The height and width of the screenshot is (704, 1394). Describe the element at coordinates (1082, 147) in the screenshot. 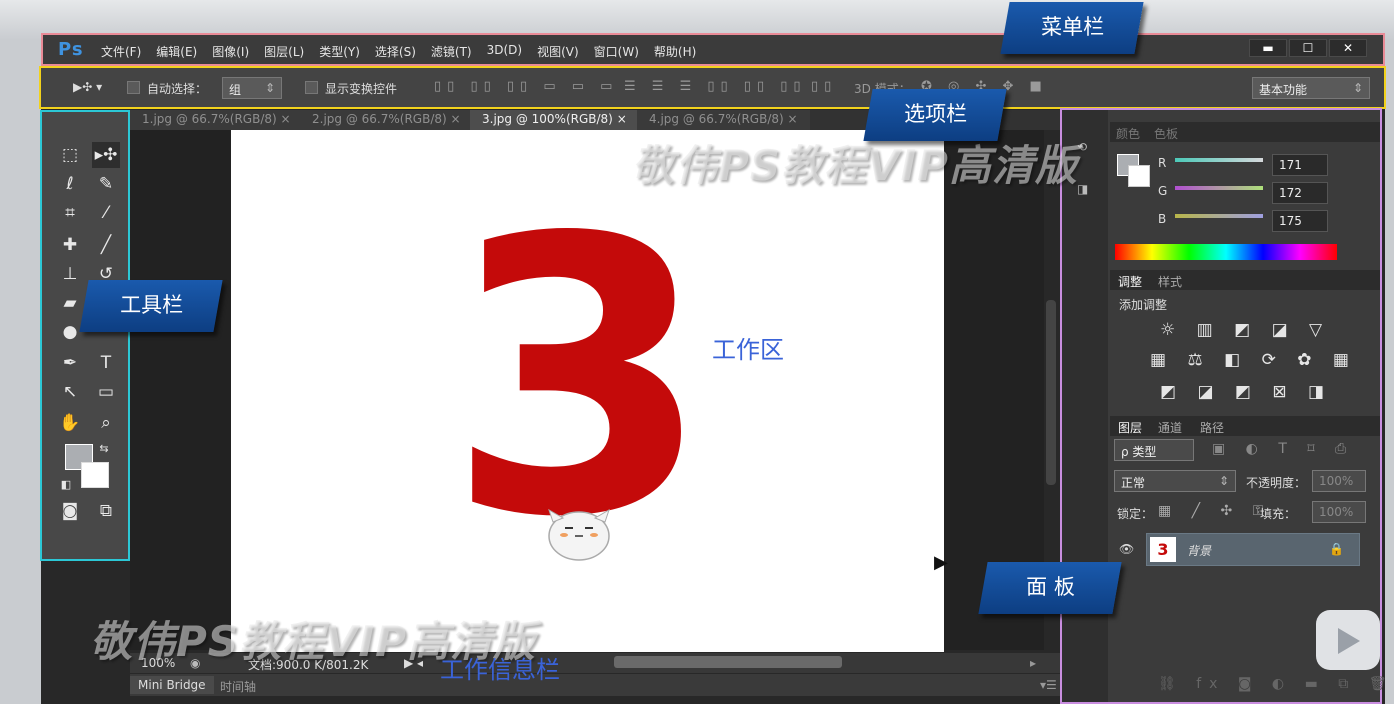

I see `history-panel-icon: ⟲` at that location.